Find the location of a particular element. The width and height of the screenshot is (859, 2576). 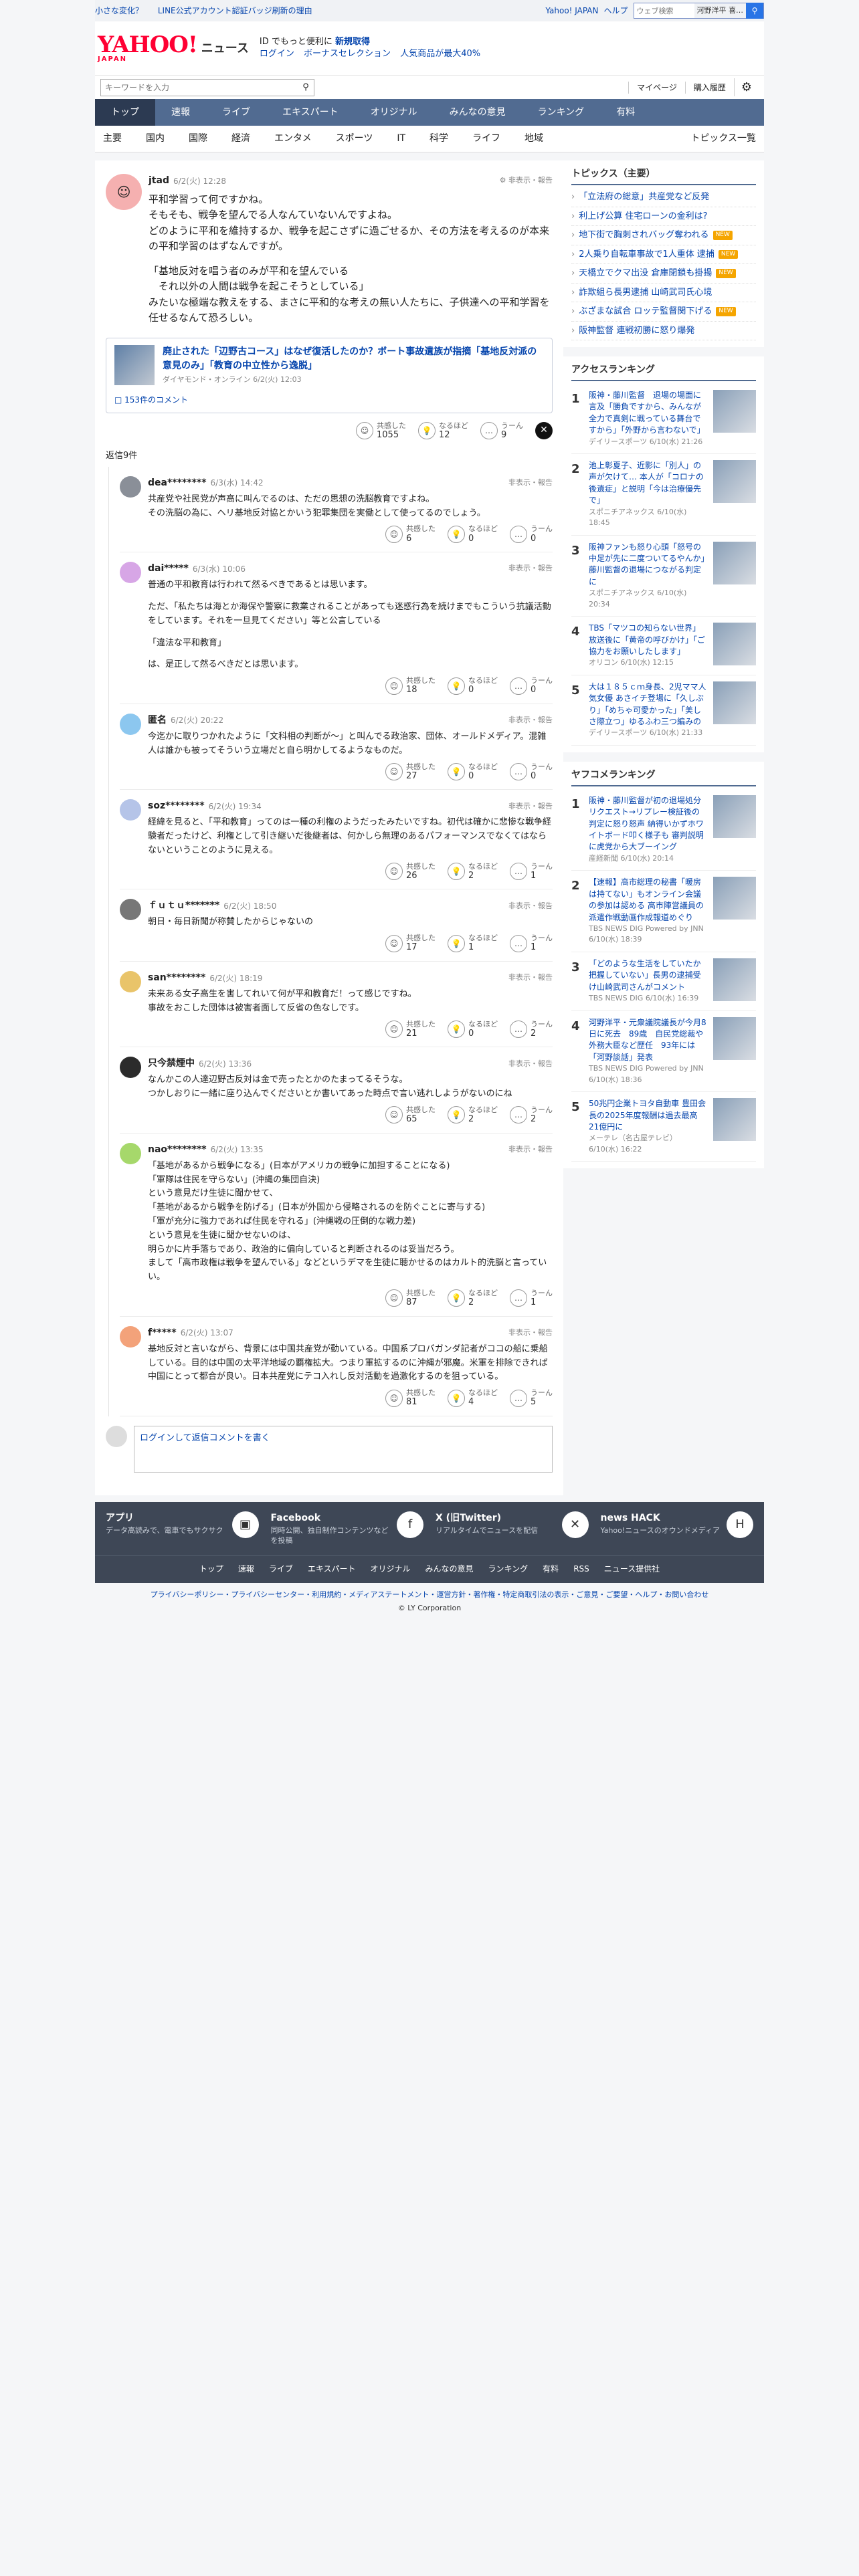

topic-item: 「立法府の総意」共産党など反発 is located at coordinates (663, 197).